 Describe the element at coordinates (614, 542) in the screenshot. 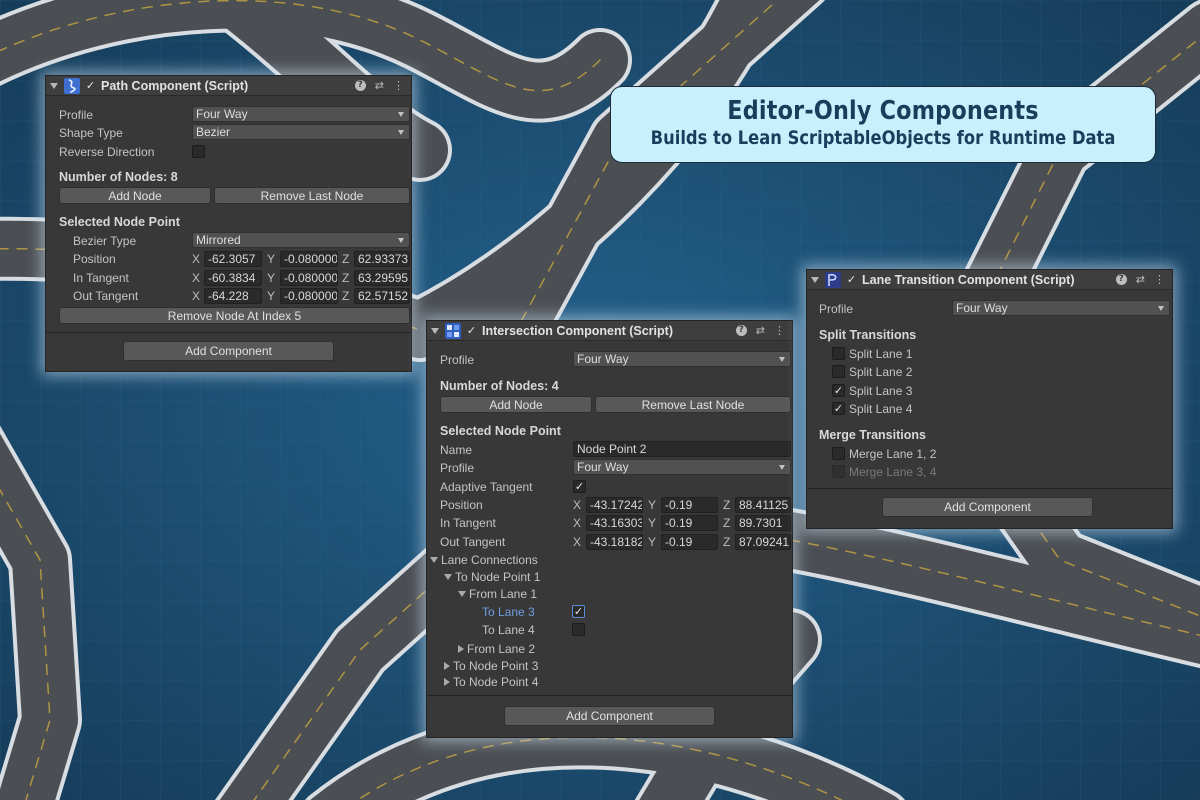

I see `out-tangent-x-field: -43.18182` at that location.